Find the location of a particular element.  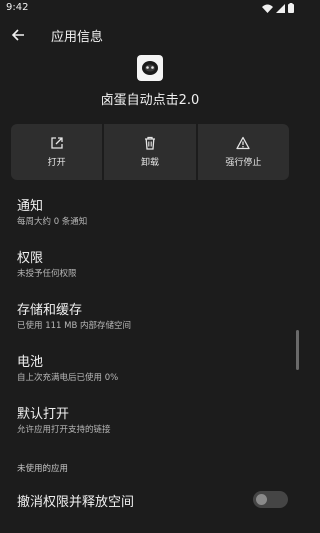

app-logo-icon is located at coordinates (150, 68).